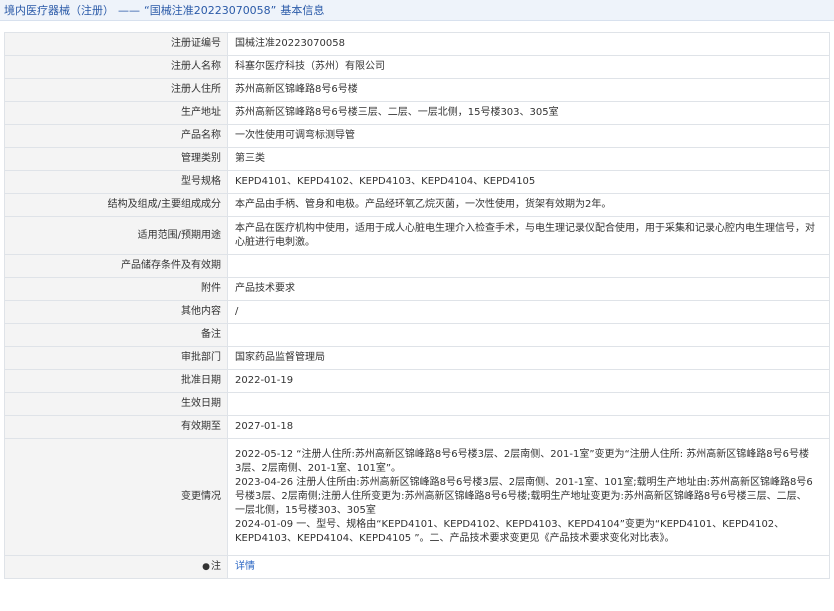 This screenshot has width=834, height=611. I want to click on detail-link: 详情, so click(245, 566).